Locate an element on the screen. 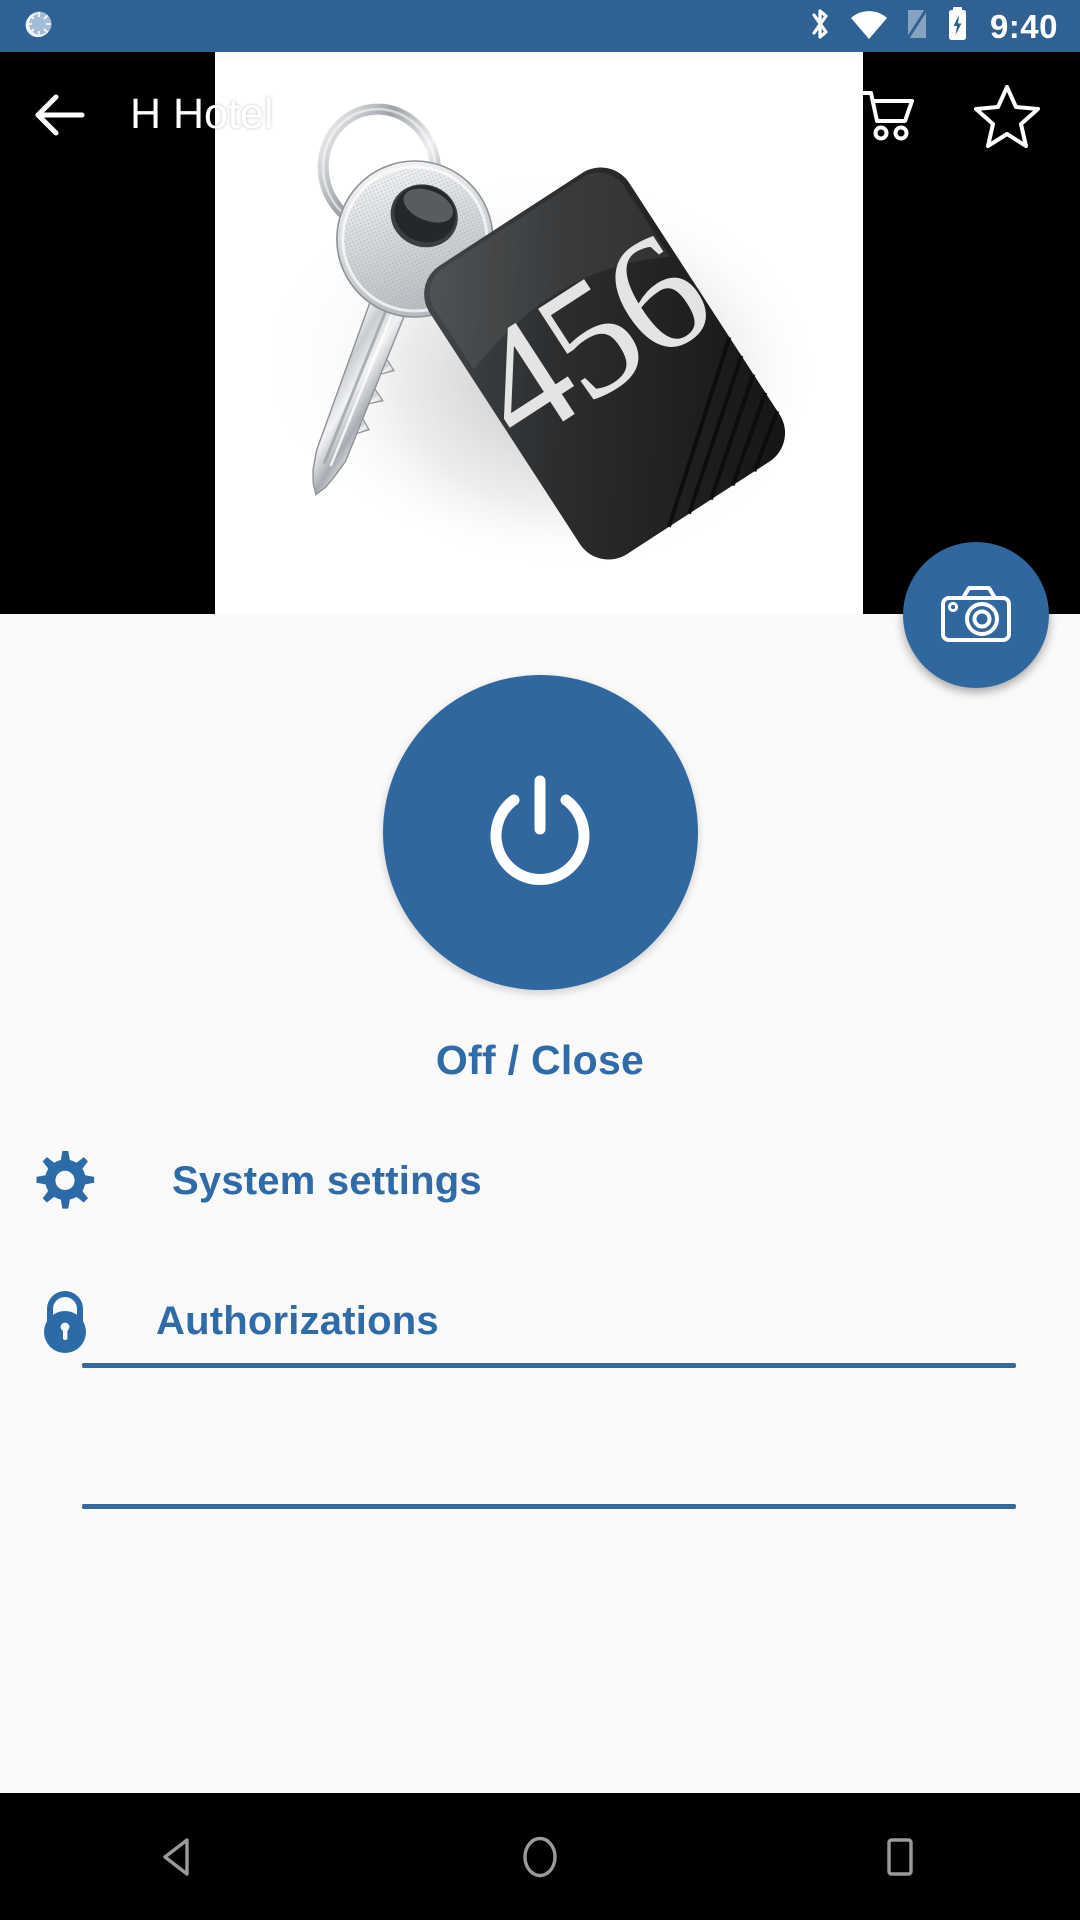  nav-home-icon is located at coordinates (540, 1856).